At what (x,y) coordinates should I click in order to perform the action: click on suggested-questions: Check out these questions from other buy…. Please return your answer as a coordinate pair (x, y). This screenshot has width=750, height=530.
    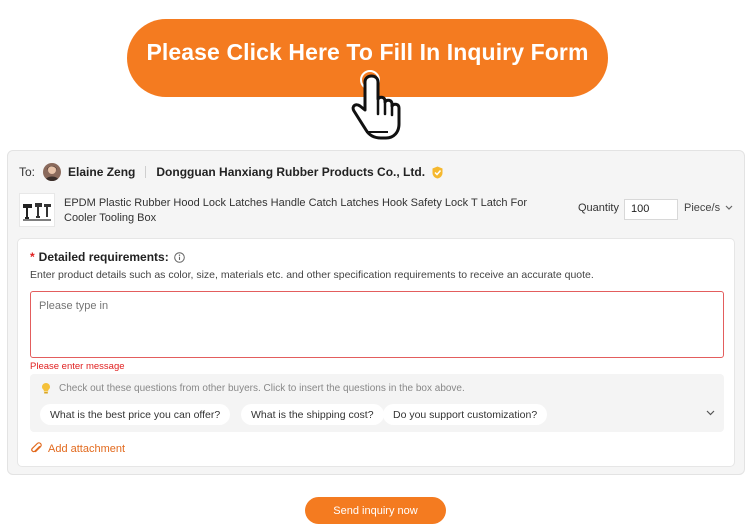
    Looking at the image, I should click on (377, 403).